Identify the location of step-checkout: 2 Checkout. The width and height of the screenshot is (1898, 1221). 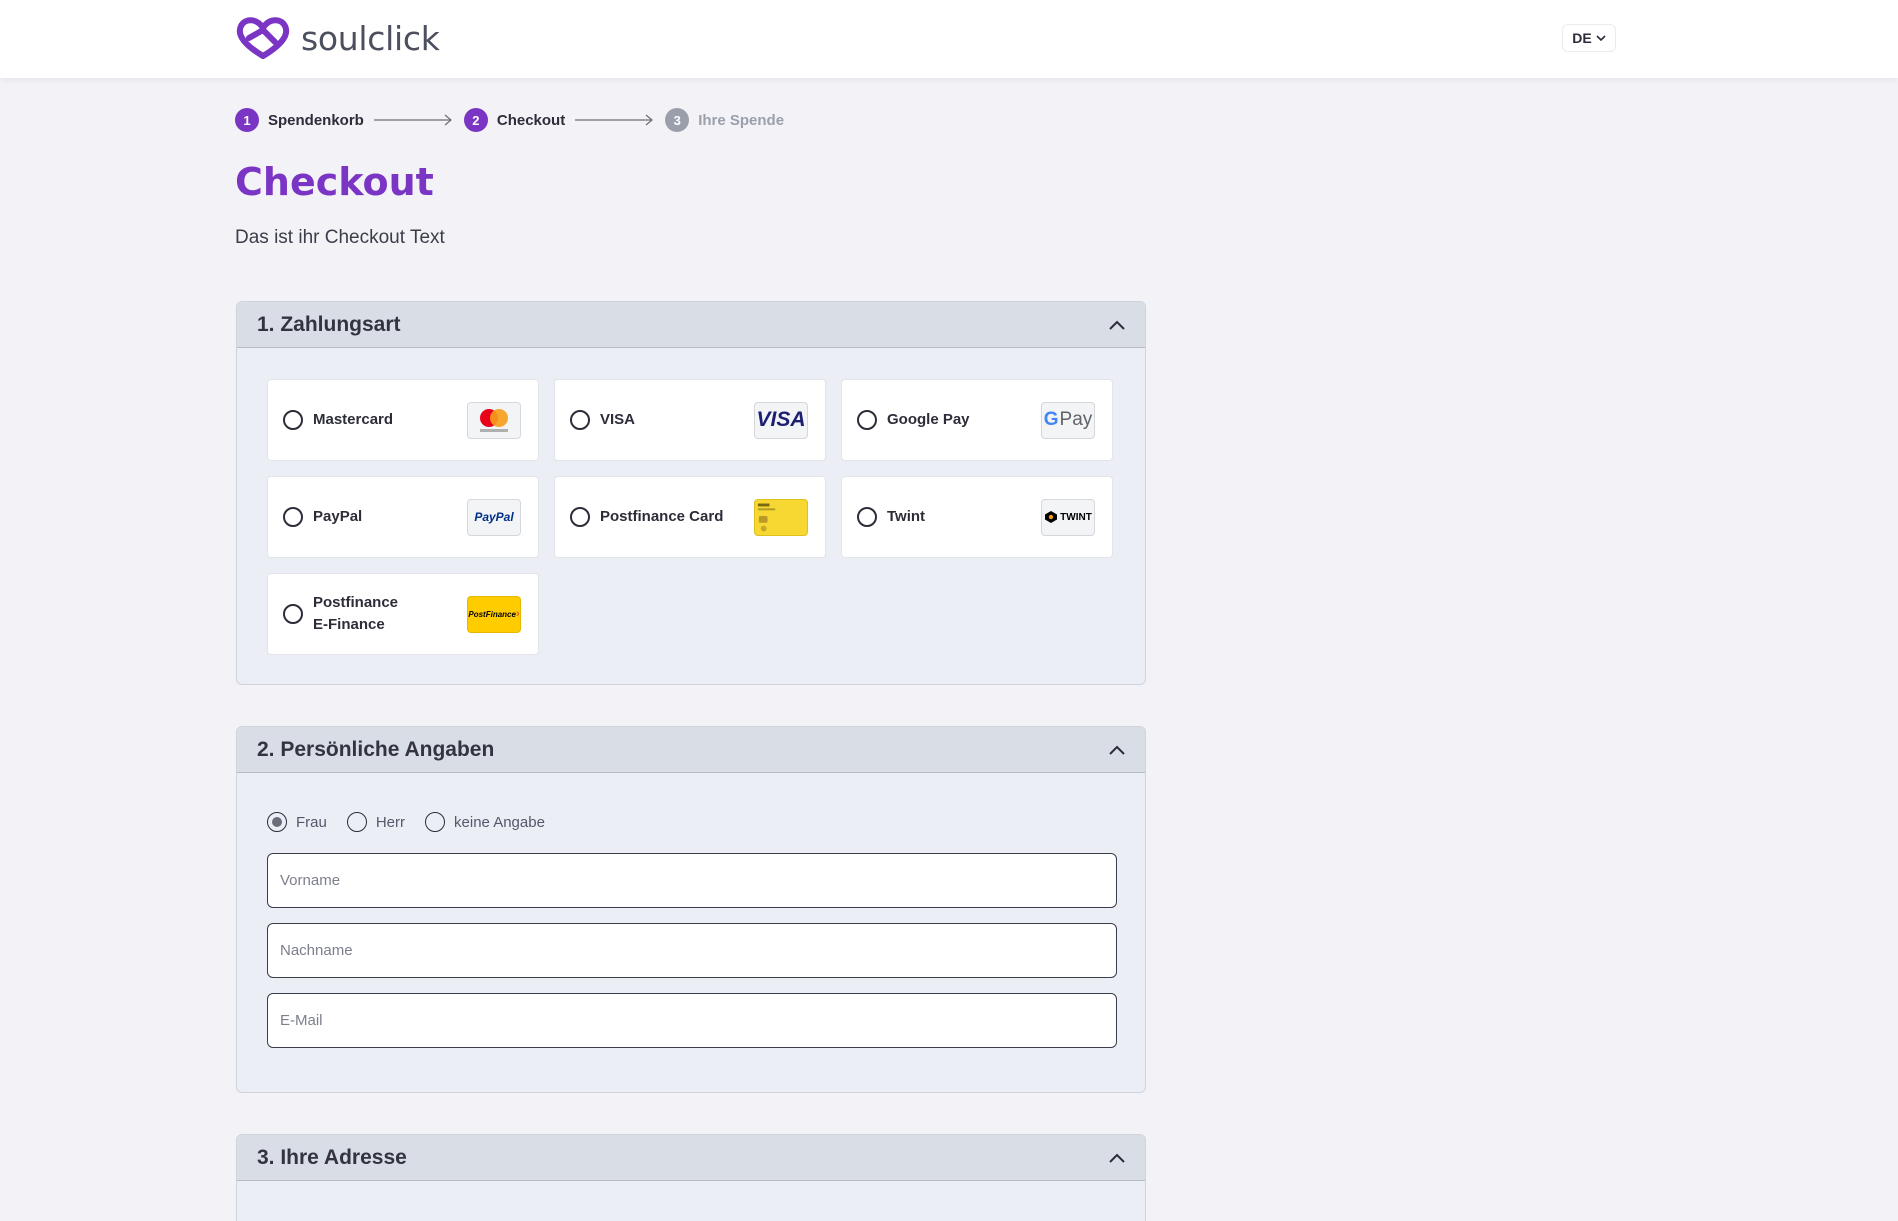
(514, 120).